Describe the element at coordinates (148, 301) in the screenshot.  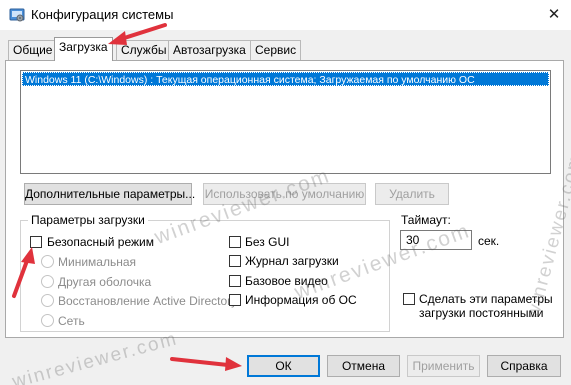
I see `ad-repair-label: Восстановление Active Directory` at that location.